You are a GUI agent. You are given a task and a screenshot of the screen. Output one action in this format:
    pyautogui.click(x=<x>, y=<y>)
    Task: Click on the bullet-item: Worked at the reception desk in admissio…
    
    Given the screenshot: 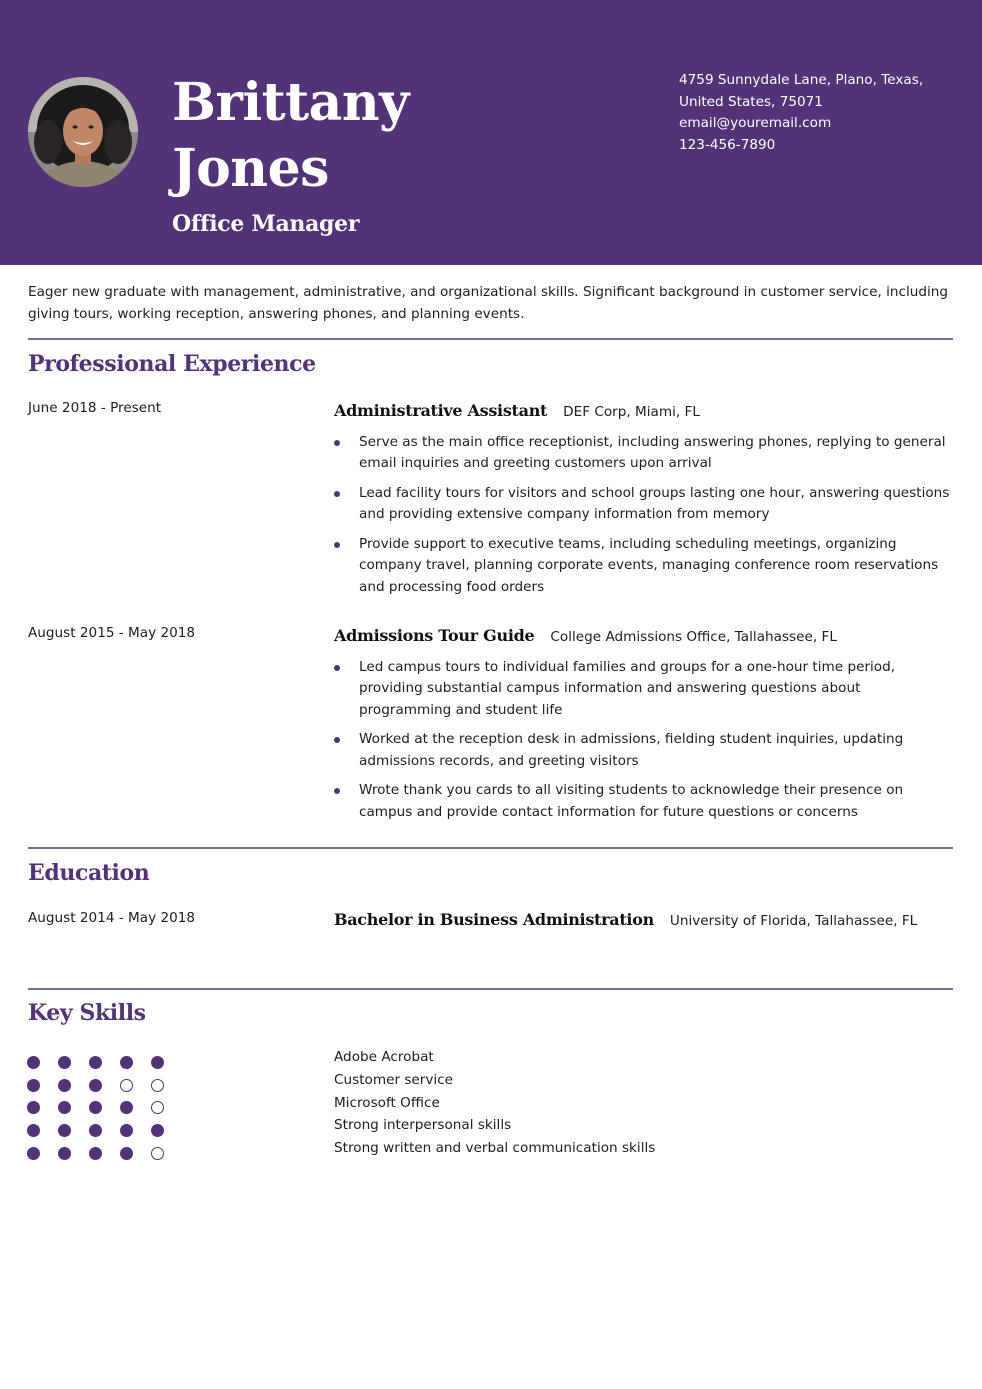 What is the action you would take?
    pyautogui.click(x=644, y=750)
    